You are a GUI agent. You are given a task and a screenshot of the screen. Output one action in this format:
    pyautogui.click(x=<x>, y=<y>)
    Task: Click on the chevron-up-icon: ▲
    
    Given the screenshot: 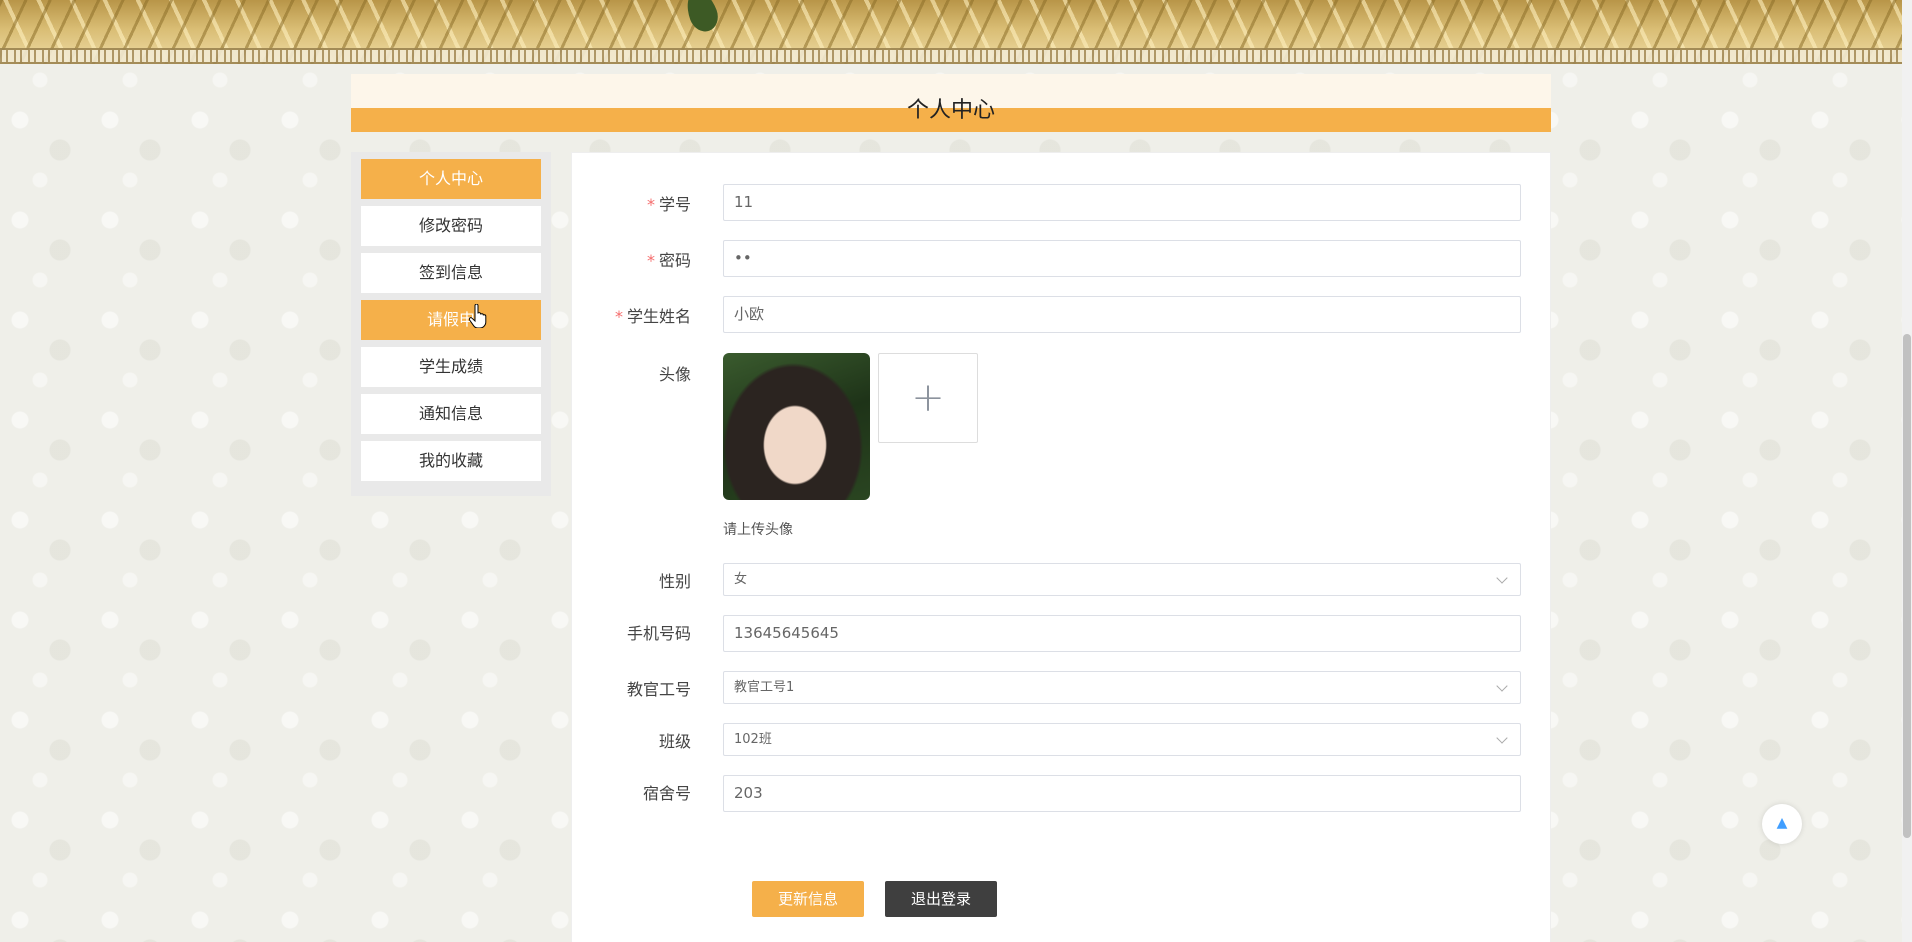 What is the action you would take?
    pyautogui.click(x=1782, y=823)
    